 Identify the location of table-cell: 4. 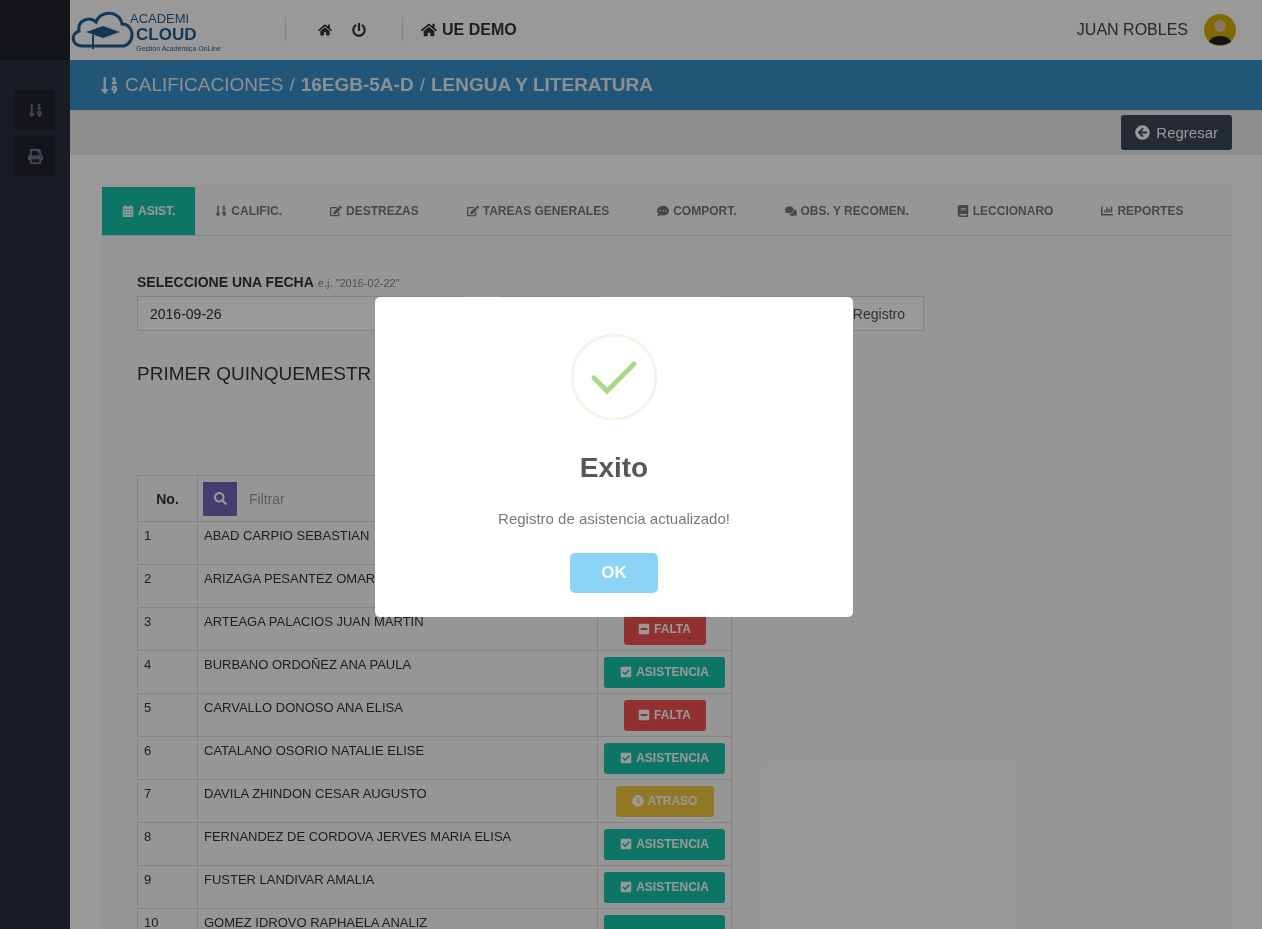
(168, 672).